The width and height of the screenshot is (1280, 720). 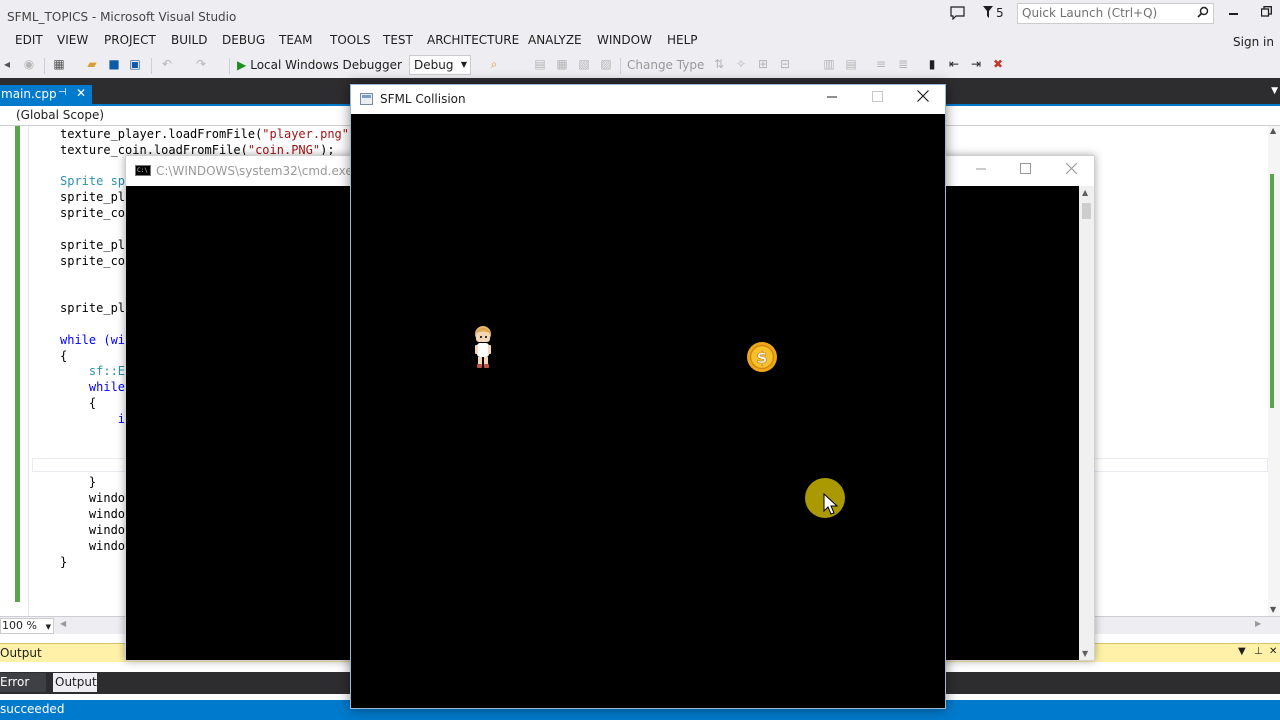 What do you see at coordinates (923, 98) in the screenshot?
I see `sfml-close-button` at bounding box center [923, 98].